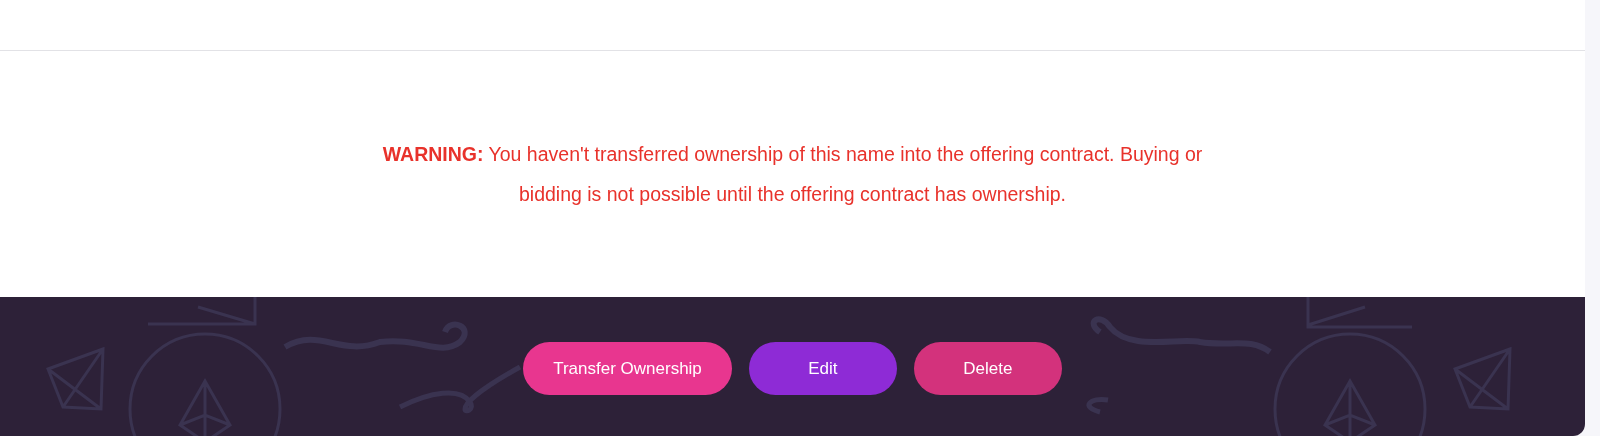  Describe the element at coordinates (987, 368) in the screenshot. I see `action-button: Delete` at that location.